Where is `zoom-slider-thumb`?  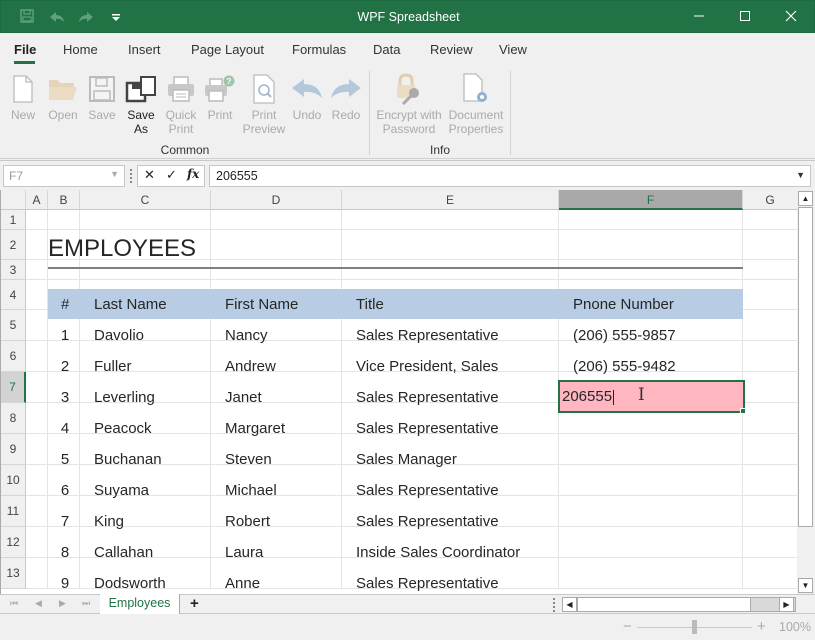 zoom-slider-thumb is located at coordinates (694, 627).